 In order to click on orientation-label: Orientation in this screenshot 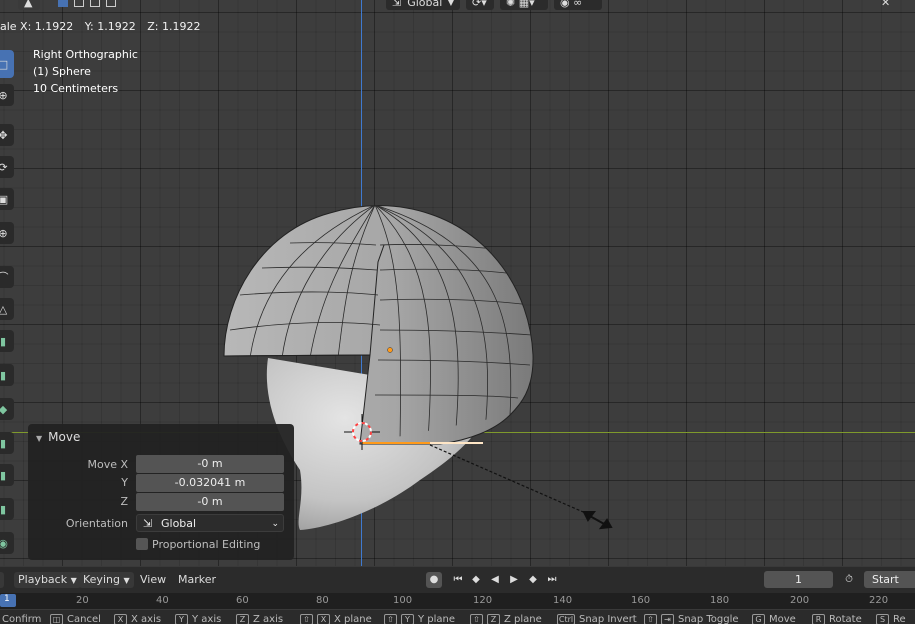, I will do `click(96, 523)`.